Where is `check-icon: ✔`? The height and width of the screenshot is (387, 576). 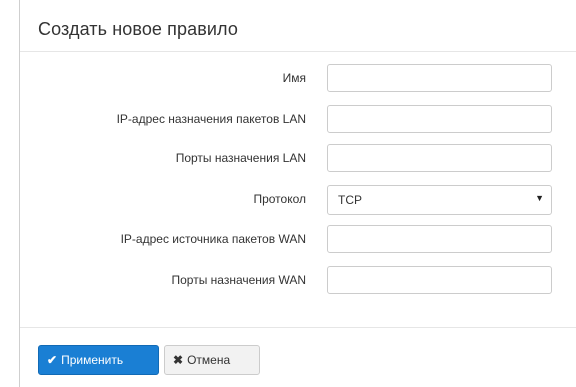 check-icon: ✔ is located at coordinates (52, 360).